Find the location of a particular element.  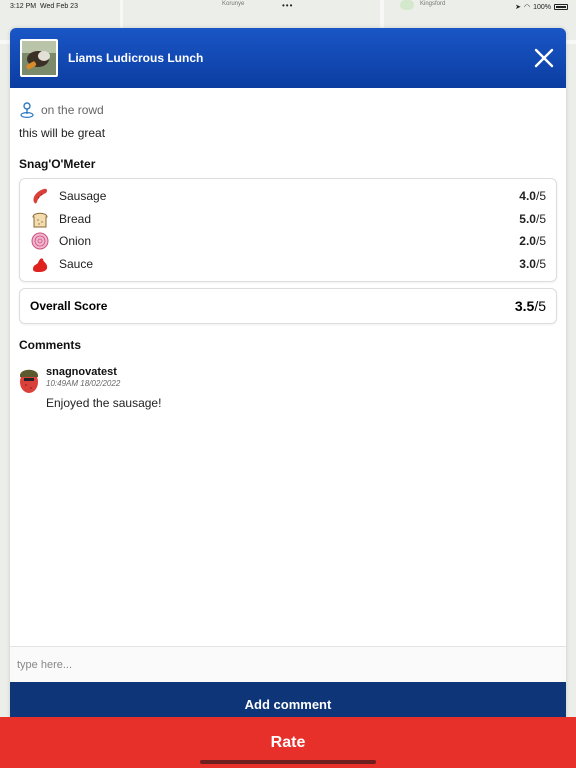

meter-row-onion: Onion 2.0/5 is located at coordinates (288, 241).